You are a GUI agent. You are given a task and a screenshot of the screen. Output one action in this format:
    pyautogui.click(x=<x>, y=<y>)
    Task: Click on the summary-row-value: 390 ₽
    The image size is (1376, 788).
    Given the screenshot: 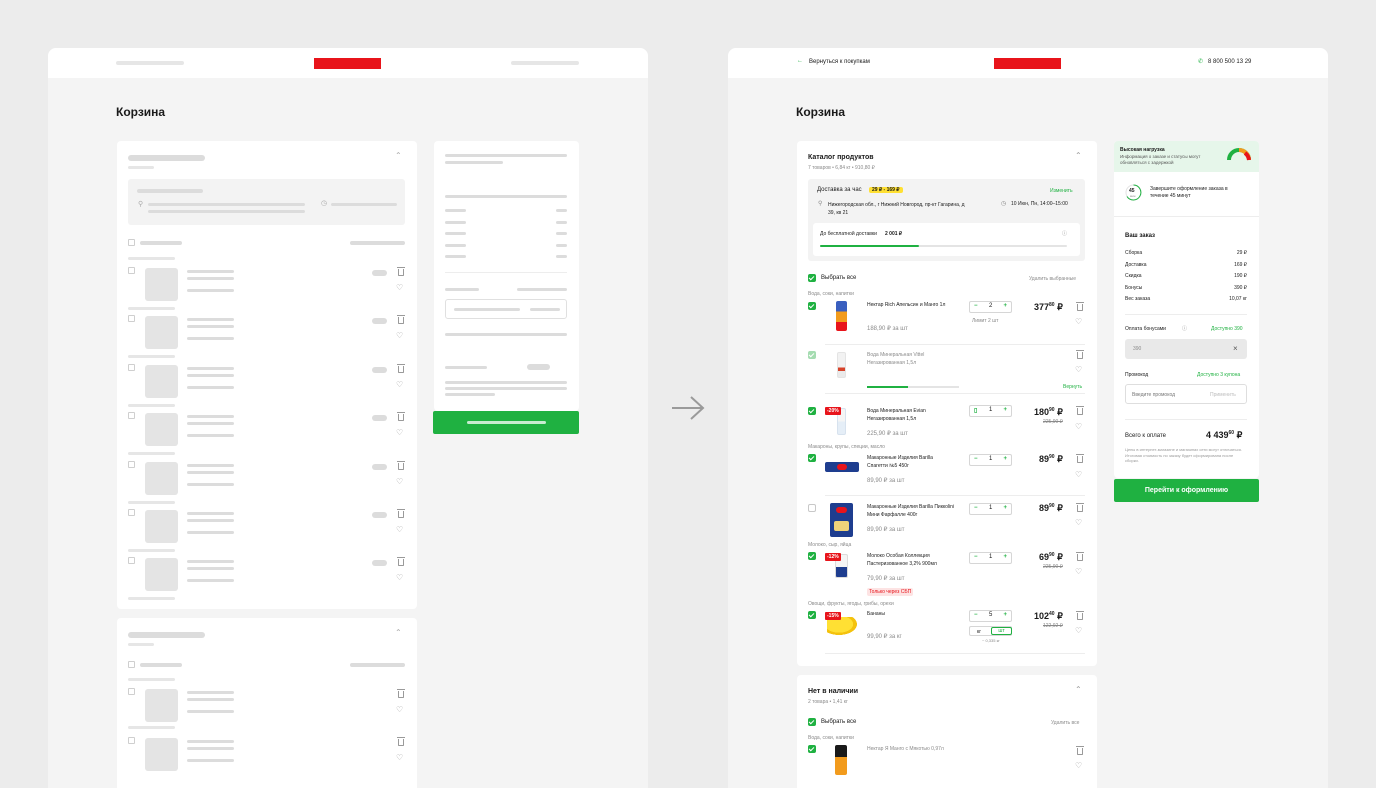 What is the action you would take?
    pyautogui.click(x=1240, y=287)
    